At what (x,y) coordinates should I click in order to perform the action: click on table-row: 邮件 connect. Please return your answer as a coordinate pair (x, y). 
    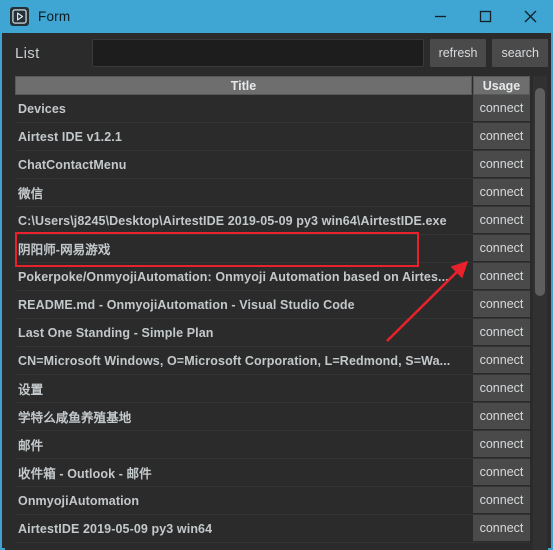
    Looking at the image, I should click on (272, 445).